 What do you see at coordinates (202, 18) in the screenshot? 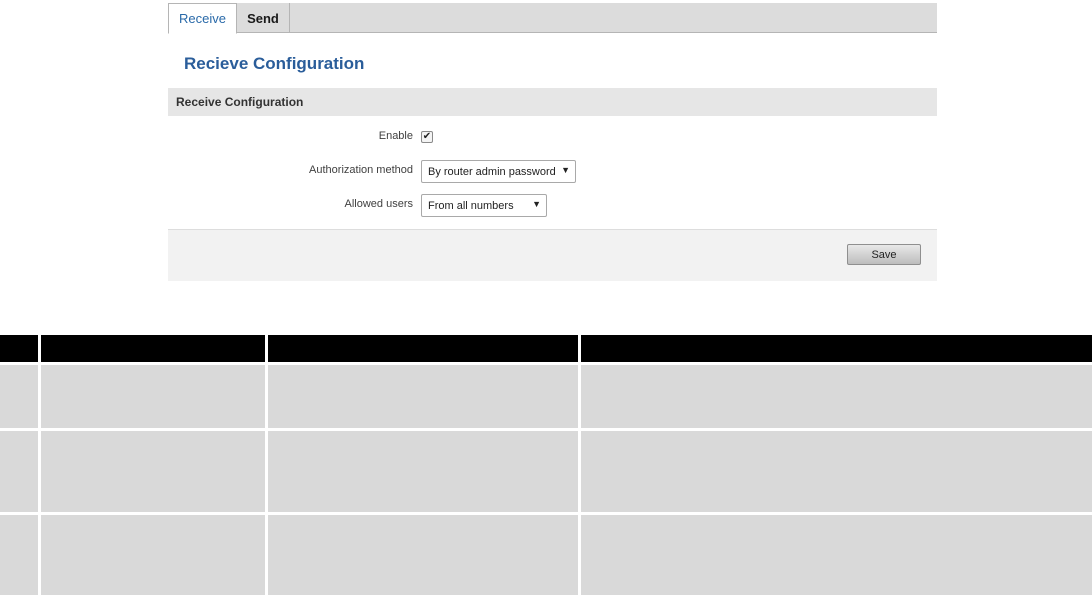
I see `tab-receive: Receive` at bounding box center [202, 18].